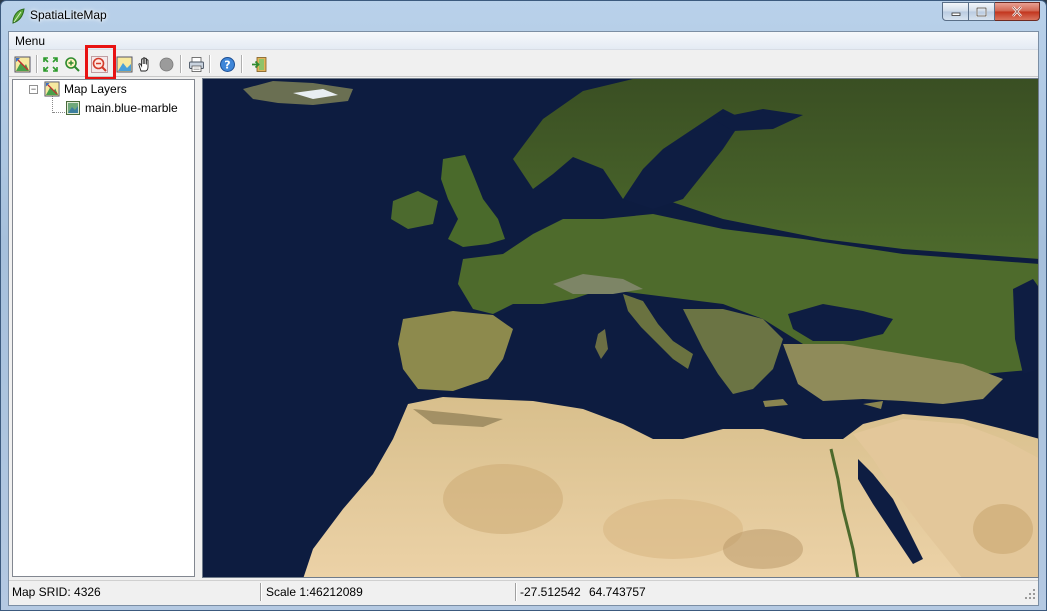  I want to click on srid-status: Map SRID: 4326, so click(56, 592).